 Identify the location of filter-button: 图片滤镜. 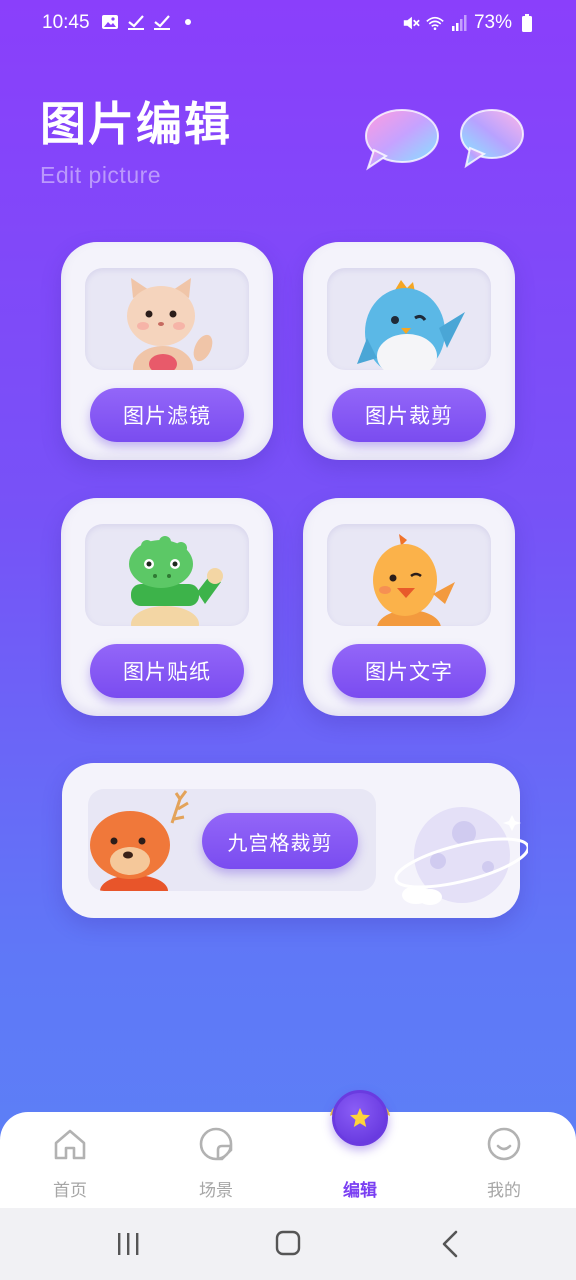
(167, 415).